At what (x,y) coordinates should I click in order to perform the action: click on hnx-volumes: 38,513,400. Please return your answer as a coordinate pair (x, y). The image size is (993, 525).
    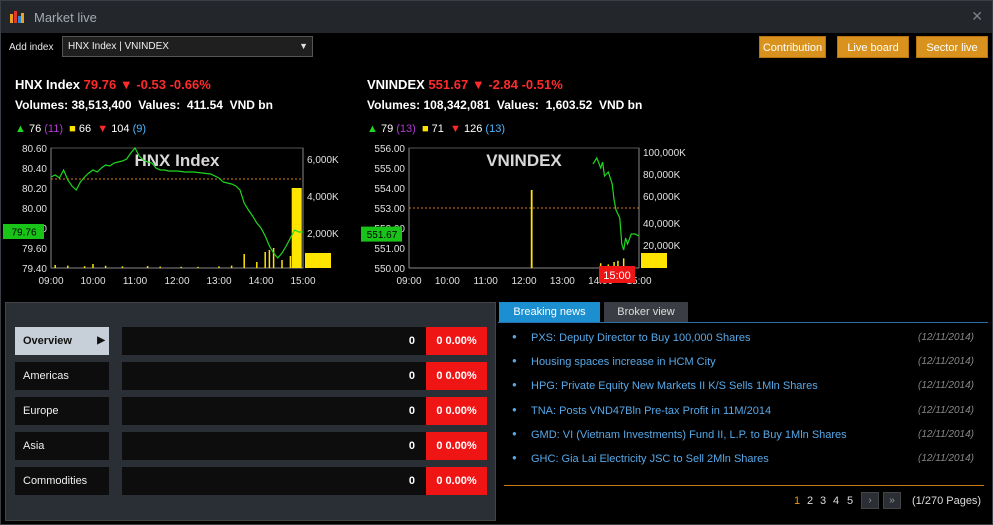
    Looking at the image, I should click on (101, 105).